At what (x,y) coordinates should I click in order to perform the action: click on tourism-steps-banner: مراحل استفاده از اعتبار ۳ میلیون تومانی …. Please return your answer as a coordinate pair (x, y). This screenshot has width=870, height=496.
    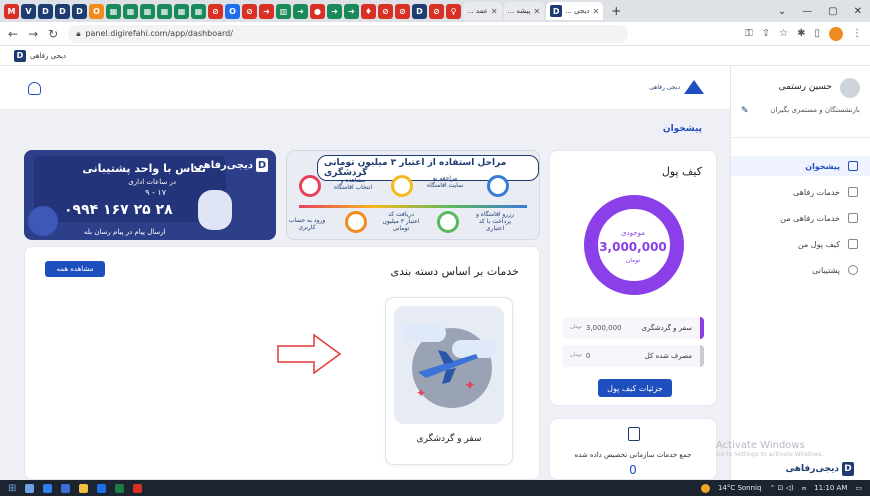
    Looking at the image, I should click on (413, 195).